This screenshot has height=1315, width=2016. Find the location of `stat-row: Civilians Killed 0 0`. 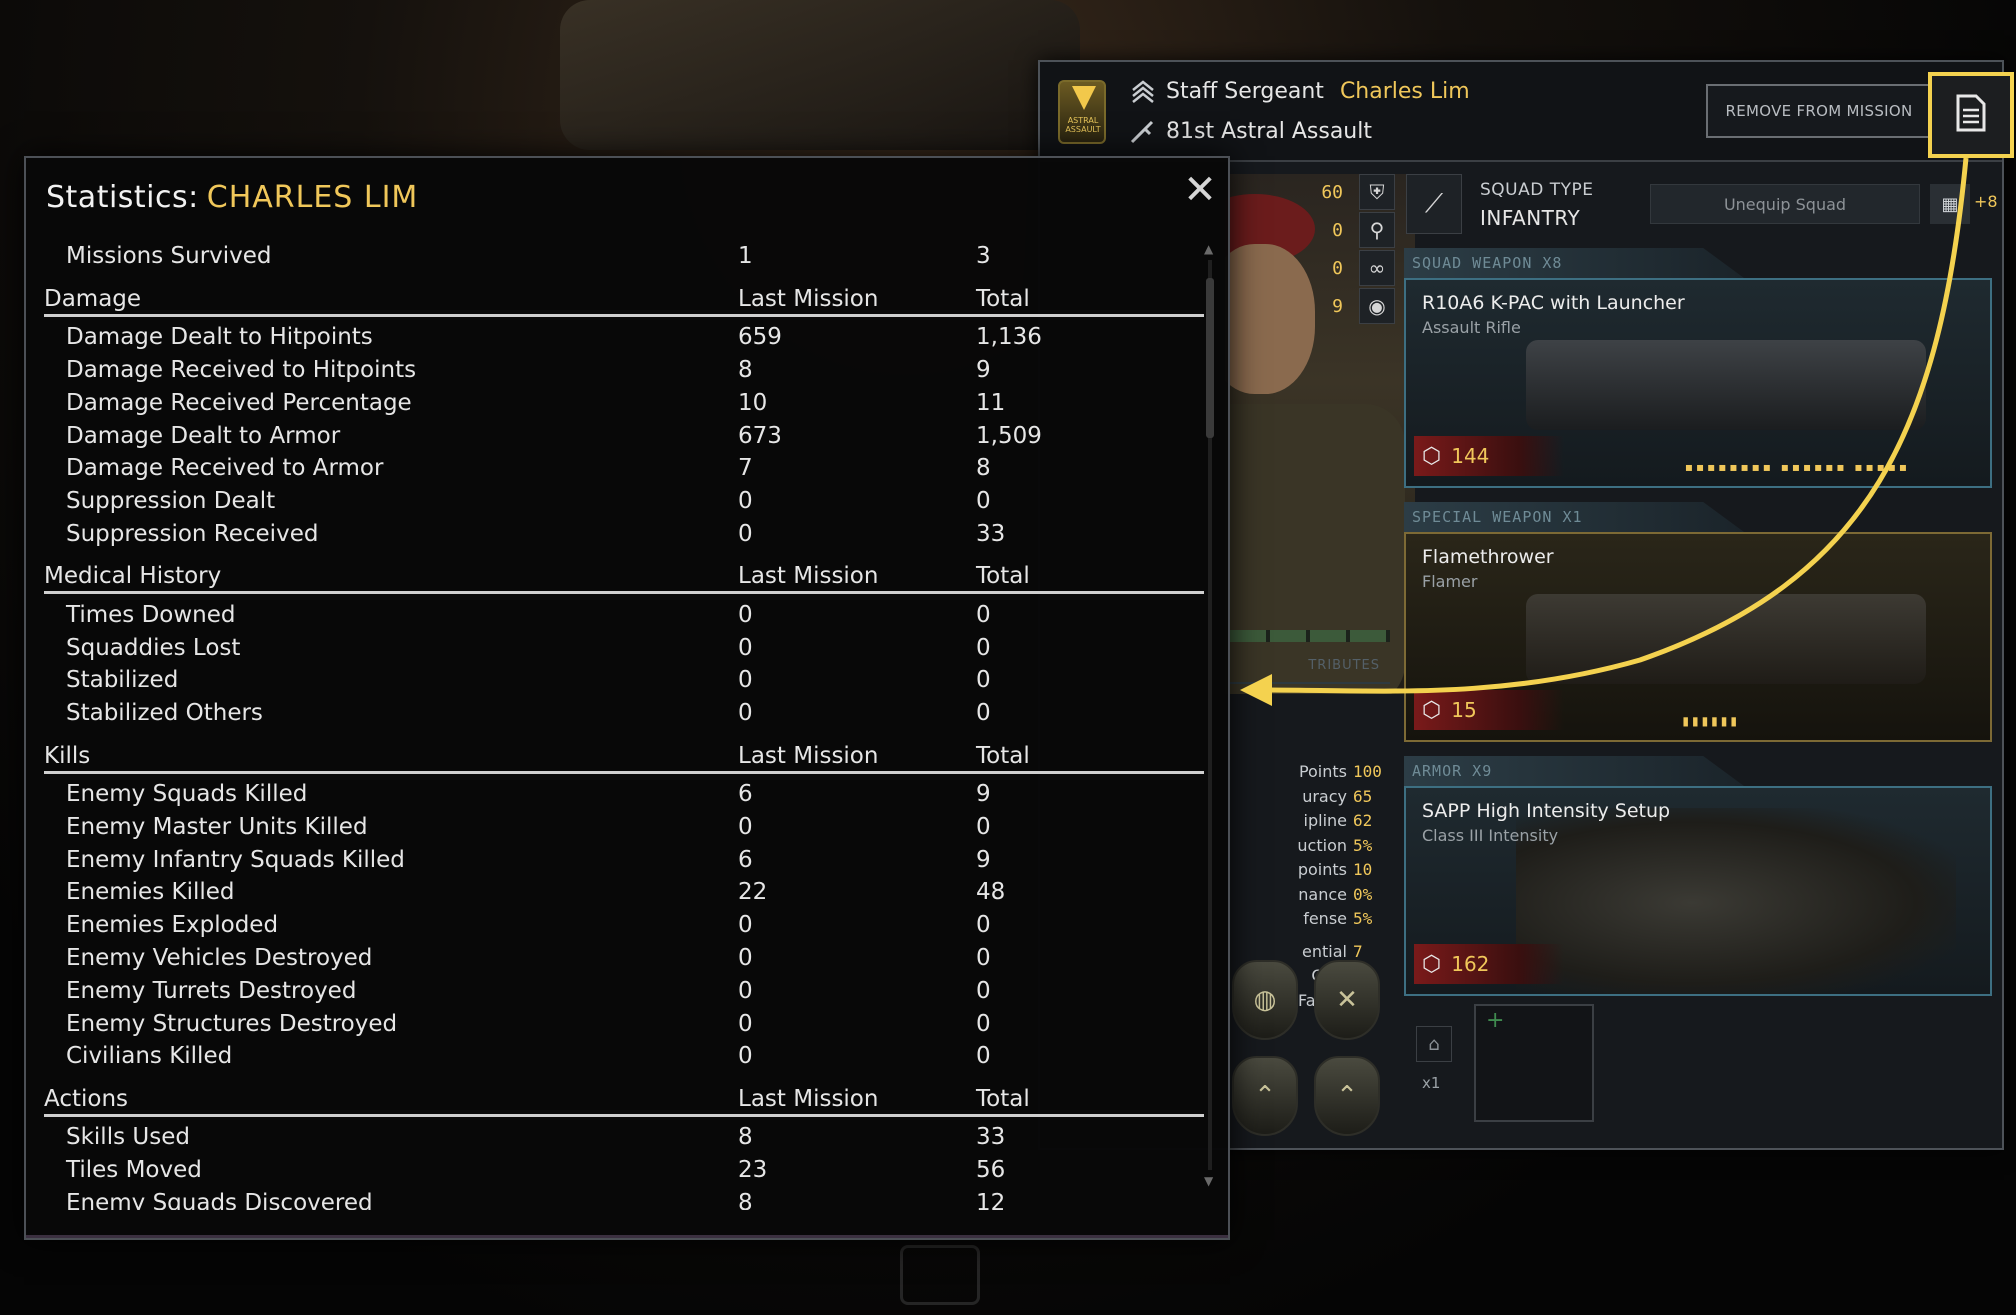

stat-row: Civilians Killed 0 0 is located at coordinates (528, 1056).